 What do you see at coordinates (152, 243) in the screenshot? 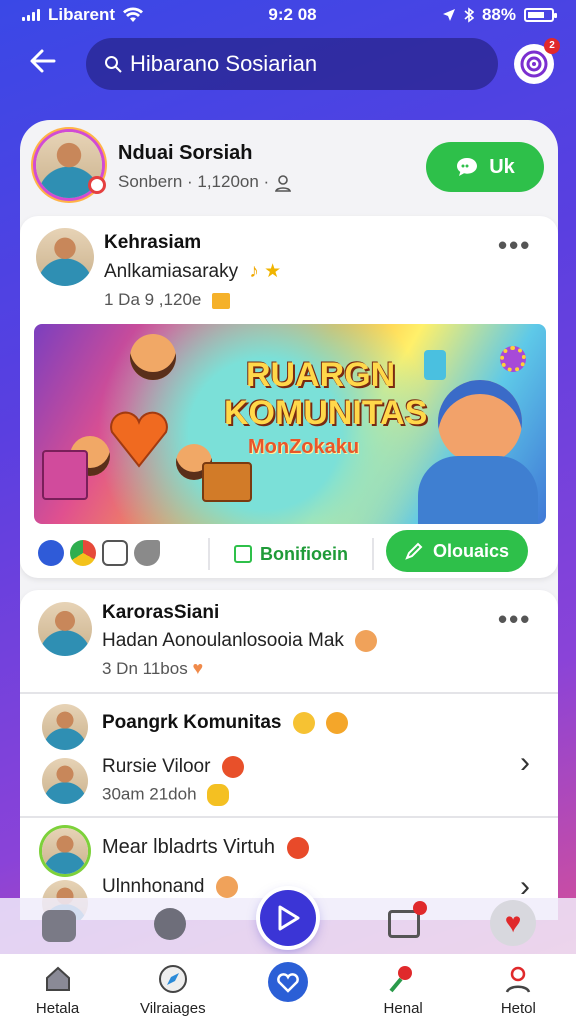
I see `post-author: Kehrasiam` at bounding box center [152, 243].